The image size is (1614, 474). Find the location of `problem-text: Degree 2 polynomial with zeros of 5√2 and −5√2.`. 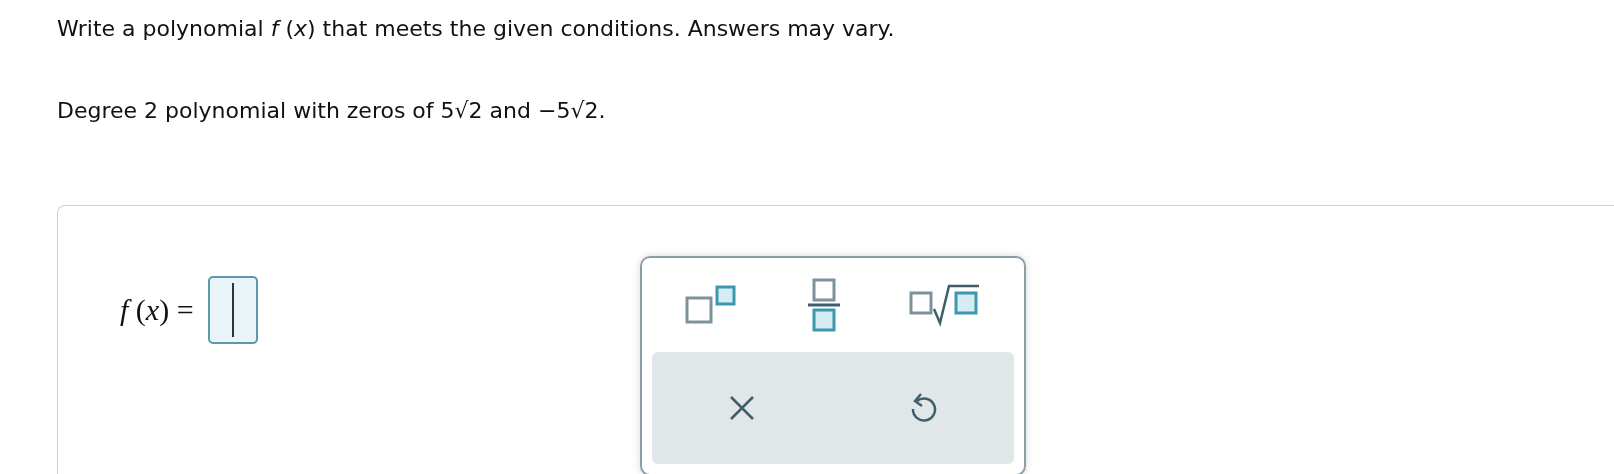

problem-text: Degree 2 polynomial with zeros of 5√2 and −5√2. is located at coordinates (332, 111).